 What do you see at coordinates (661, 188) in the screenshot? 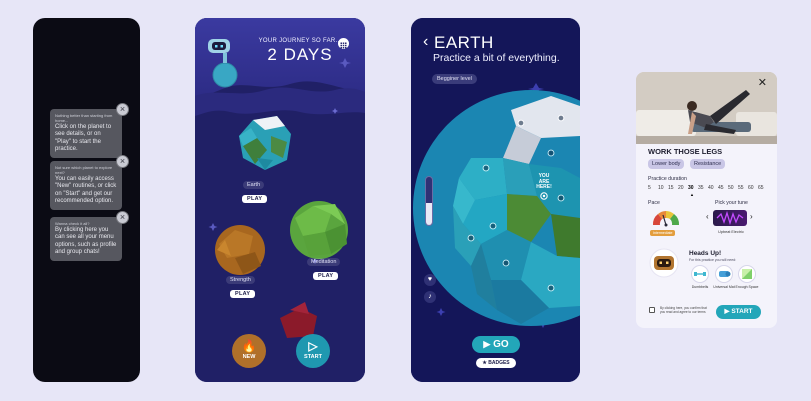
I see `duration-option: 10` at bounding box center [661, 188].